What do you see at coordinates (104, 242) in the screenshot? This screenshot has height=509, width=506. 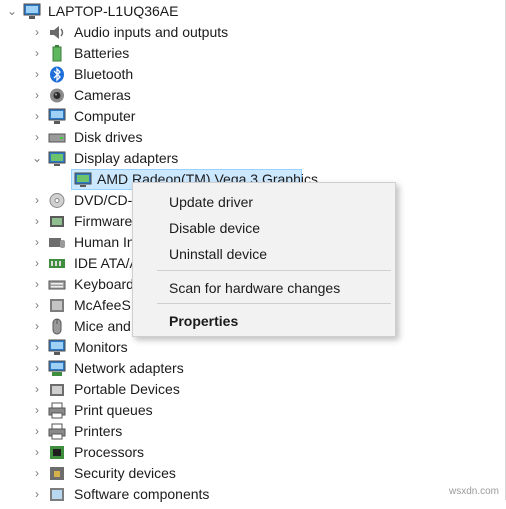 I see `tree-item-label: Human In` at bounding box center [104, 242].